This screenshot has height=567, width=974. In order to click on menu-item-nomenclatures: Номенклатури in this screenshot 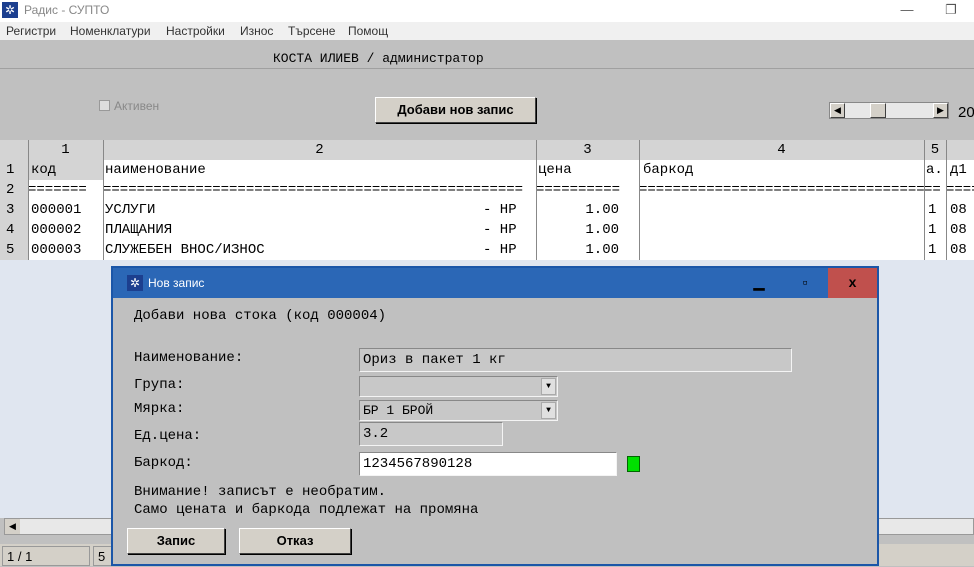, I will do `click(110, 31)`.